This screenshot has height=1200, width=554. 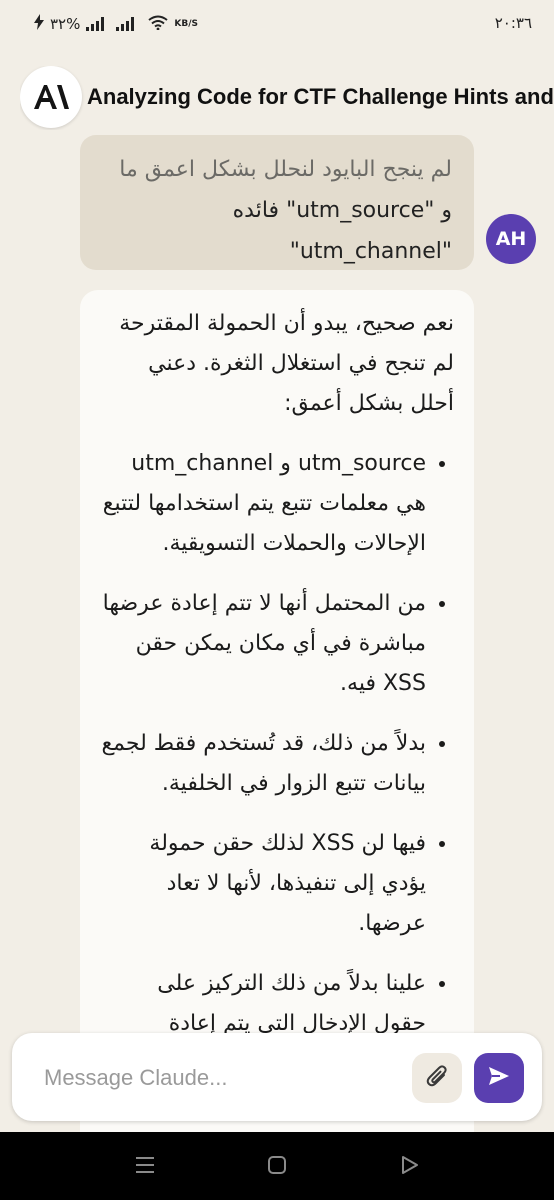 I want to click on paperclip-icon, so click(x=437, y=1078).